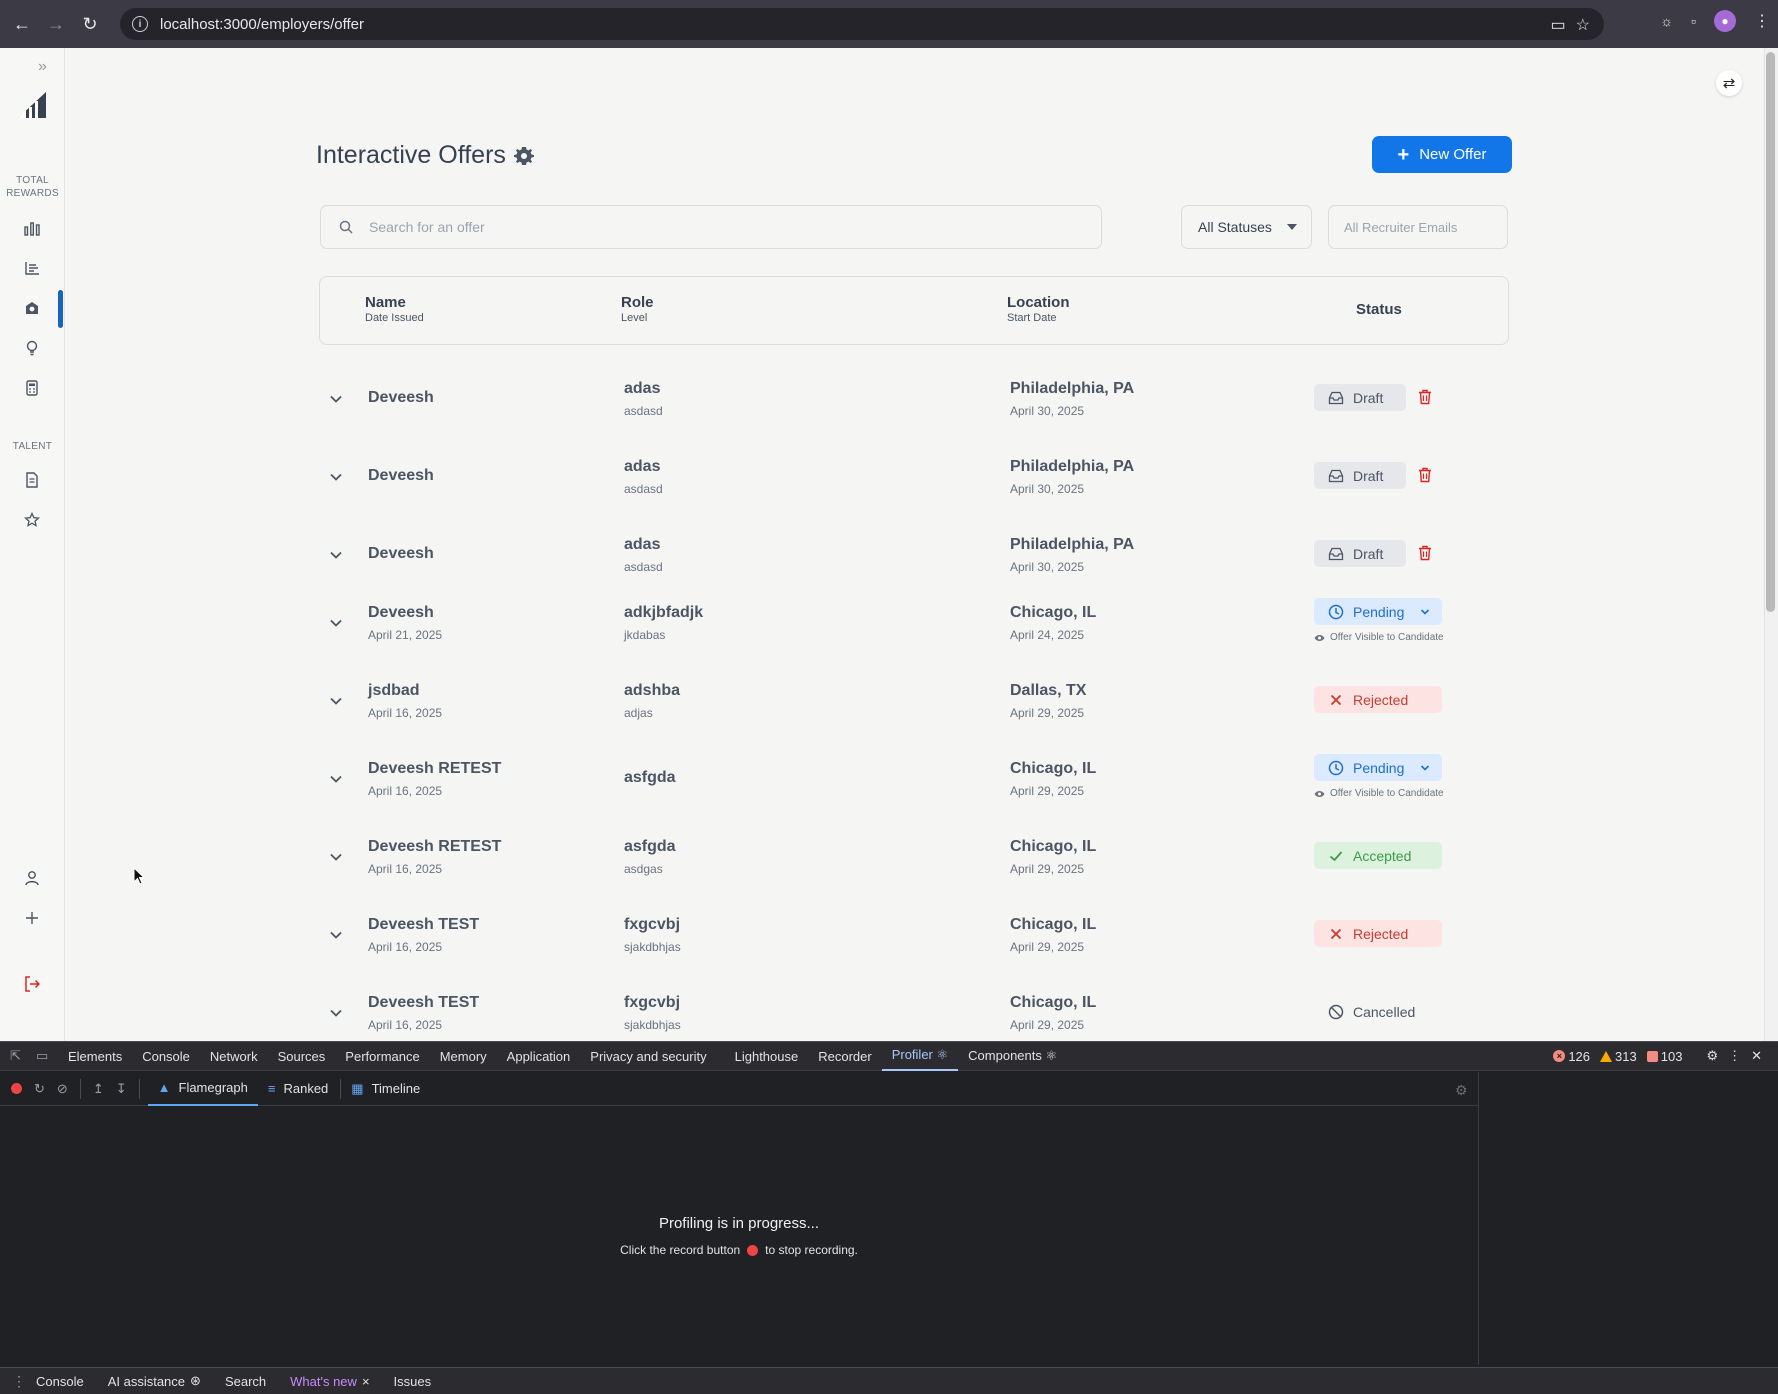  I want to click on incognito-icon: ☼, so click(1666, 21).